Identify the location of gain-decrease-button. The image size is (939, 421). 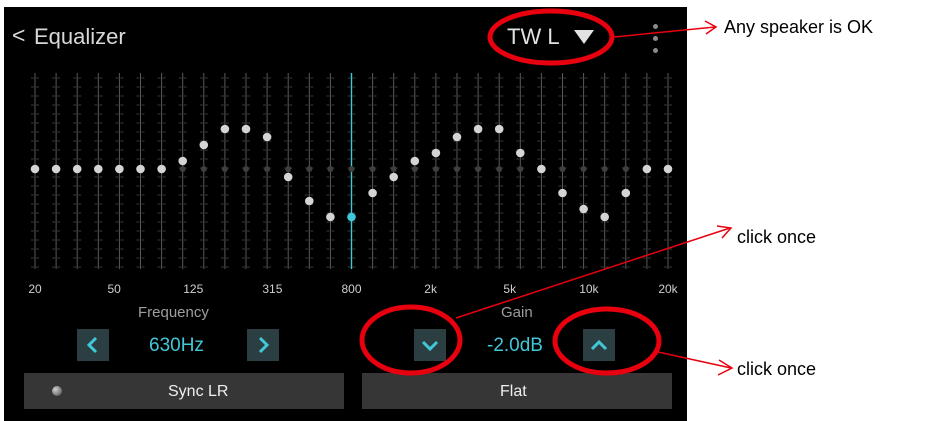
(430, 345).